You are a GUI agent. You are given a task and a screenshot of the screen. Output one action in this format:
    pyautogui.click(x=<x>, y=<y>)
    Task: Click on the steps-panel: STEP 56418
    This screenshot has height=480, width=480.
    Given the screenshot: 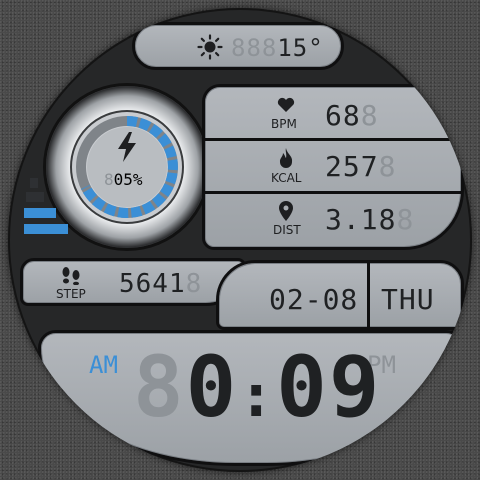 What is the action you would take?
    pyautogui.click(x=133, y=282)
    